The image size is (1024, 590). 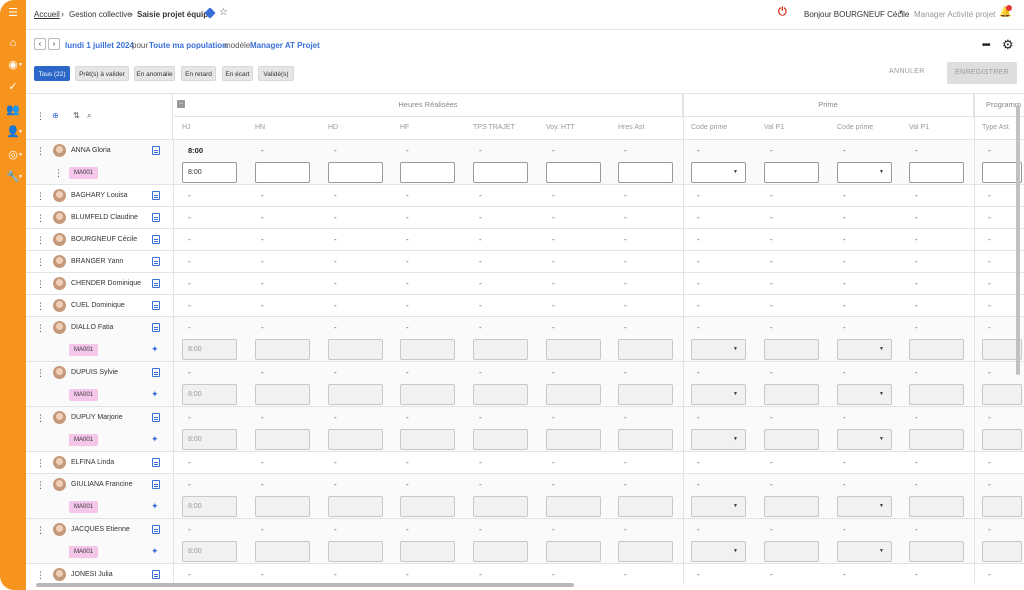 What do you see at coordinates (1008, 45) in the screenshot?
I see `gear-icon: ⚙` at bounding box center [1008, 45].